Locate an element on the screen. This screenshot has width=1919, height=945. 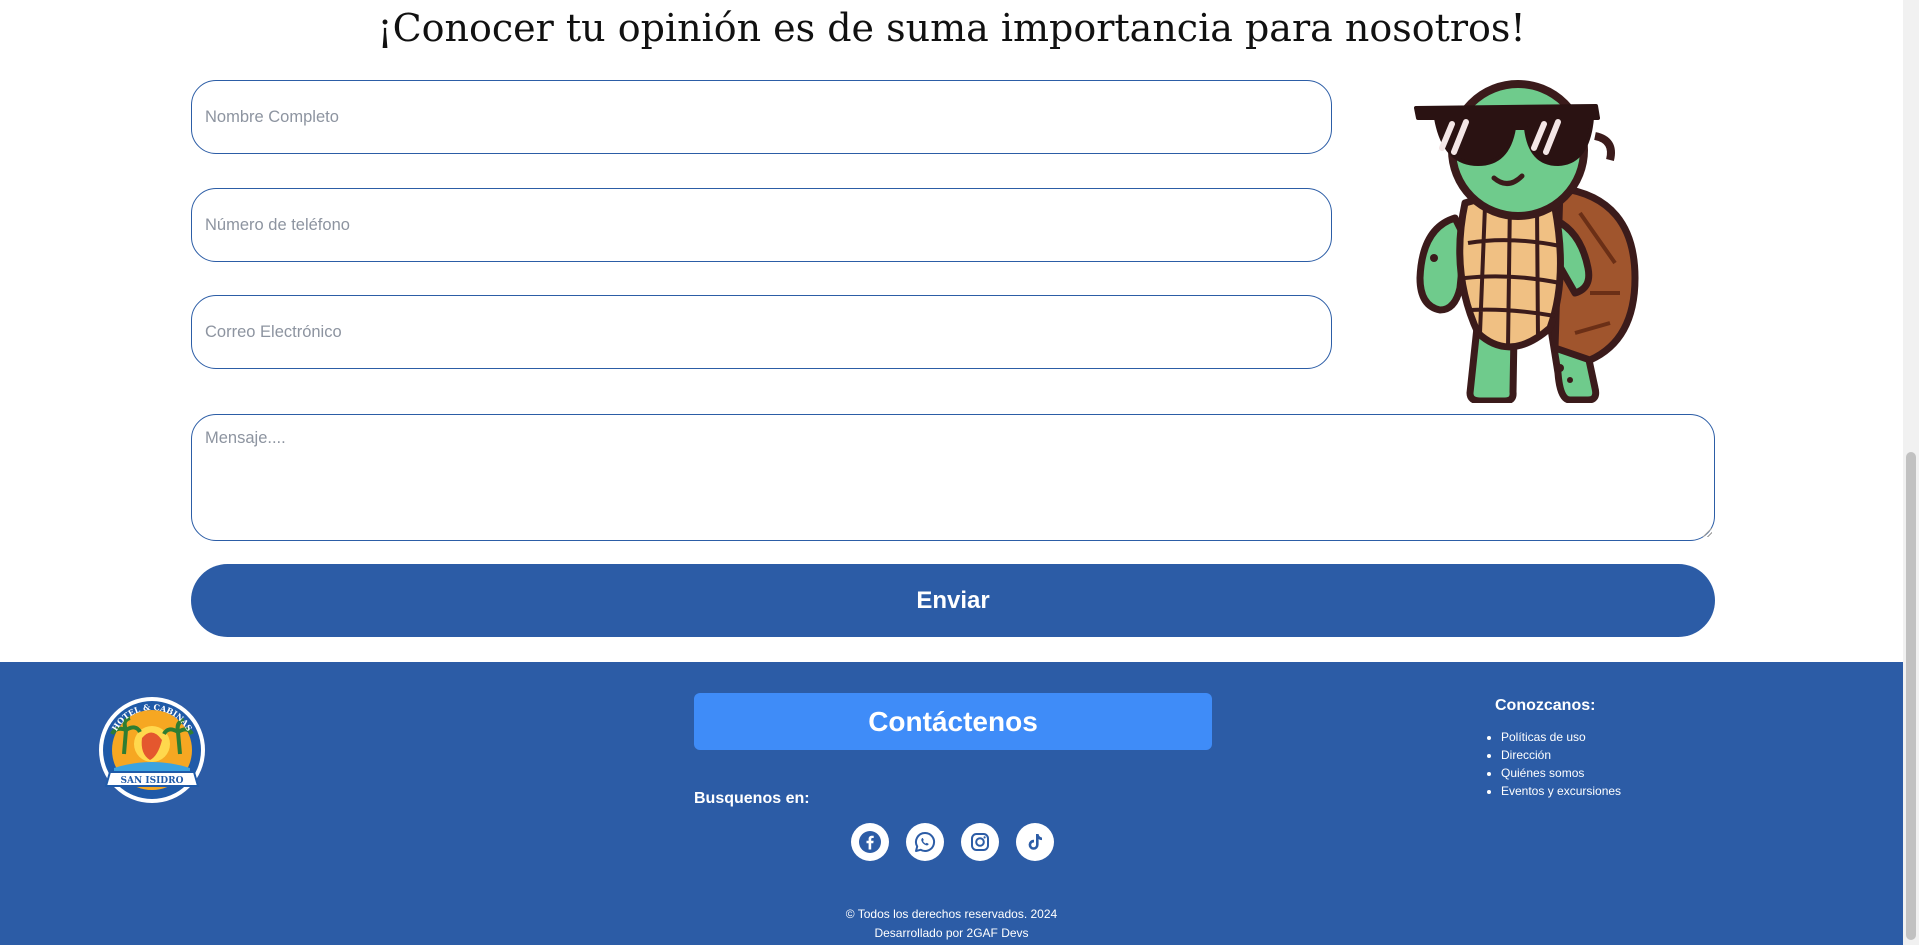
instagram-icon is located at coordinates (980, 842).